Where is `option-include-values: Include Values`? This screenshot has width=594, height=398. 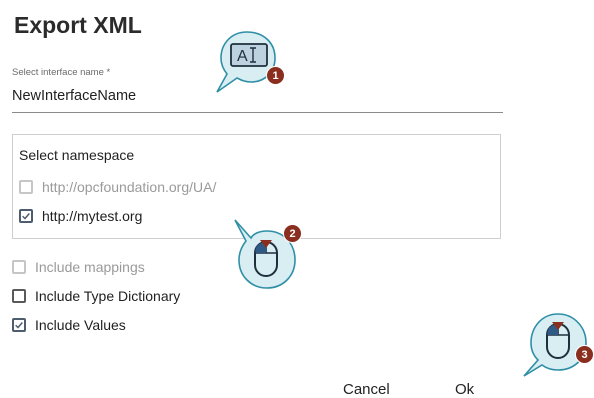 option-include-values: Include Values is located at coordinates (69, 325).